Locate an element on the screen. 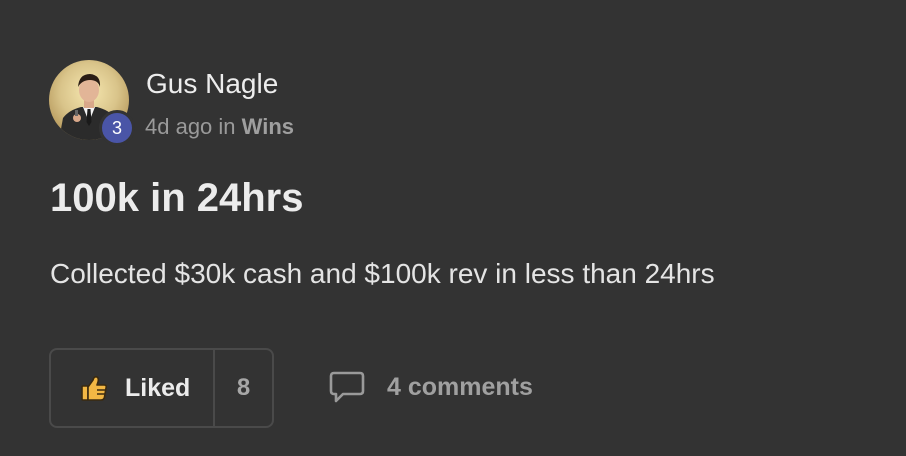 The width and height of the screenshot is (906, 456). comments-label: 4 comments is located at coordinates (460, 386).